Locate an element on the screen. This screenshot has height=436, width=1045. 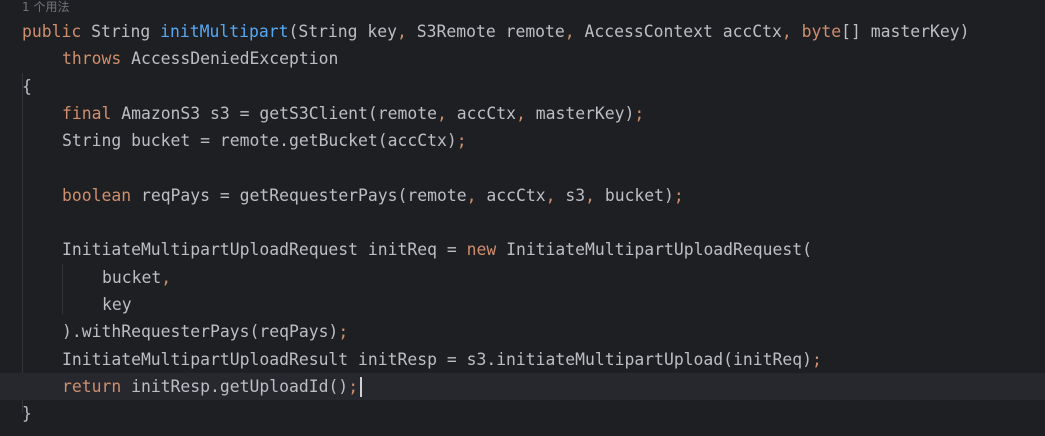
code-line: } is located at coordinates (533, 413).